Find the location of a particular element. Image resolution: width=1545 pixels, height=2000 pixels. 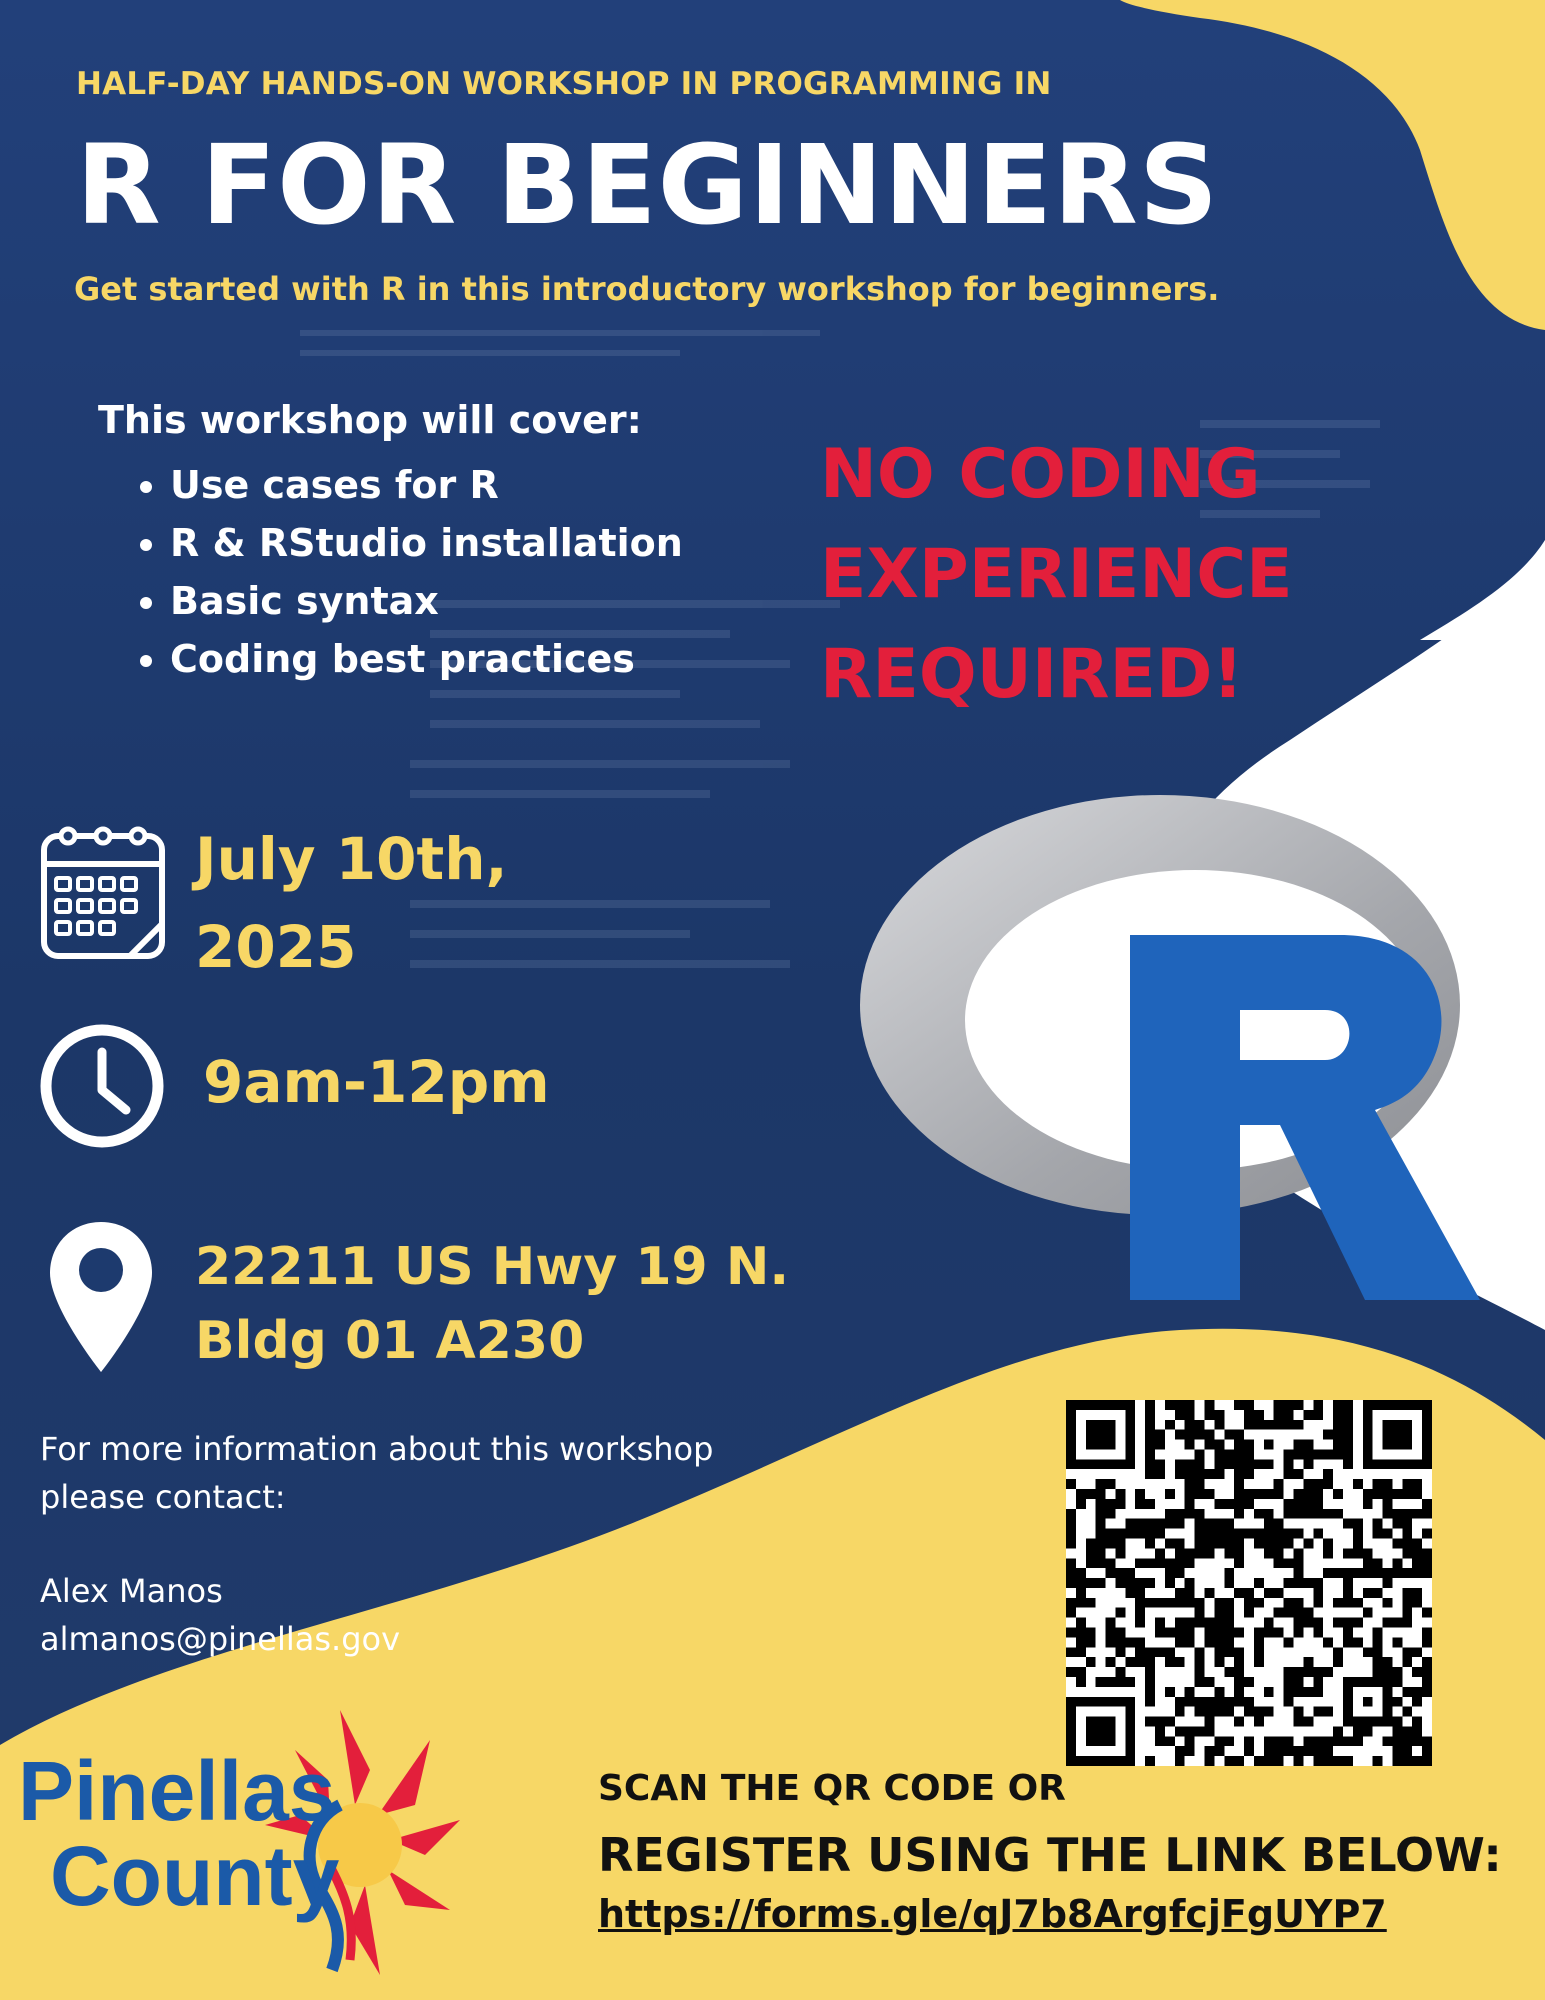

register-instruction: REGISTER USING THE LINK BELOW: is located at coordinates (1050, 1855).